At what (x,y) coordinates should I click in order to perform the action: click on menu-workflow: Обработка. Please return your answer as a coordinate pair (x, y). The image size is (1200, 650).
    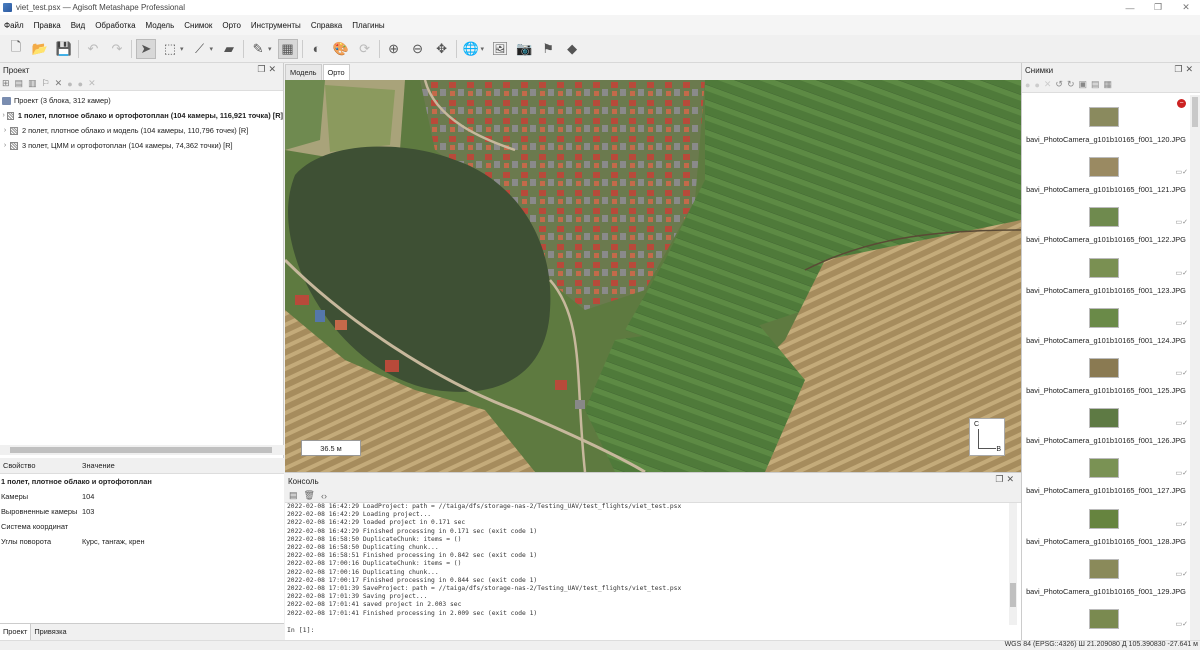
    Looking at the image, I should click on (115, 25).